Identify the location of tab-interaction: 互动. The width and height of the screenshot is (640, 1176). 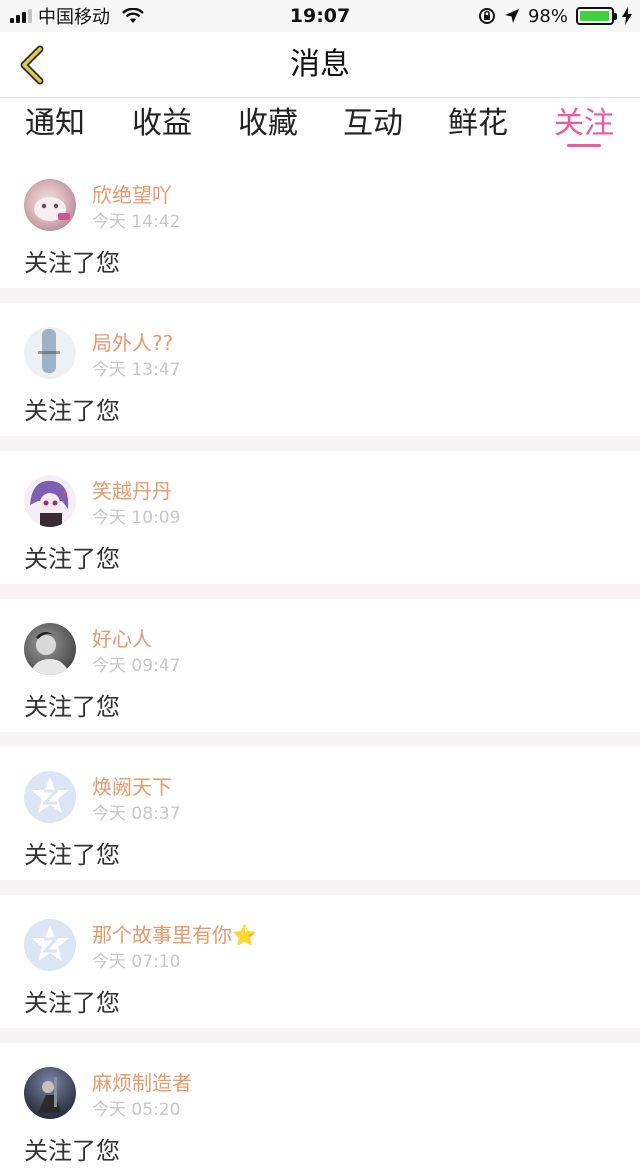
(373, 127).